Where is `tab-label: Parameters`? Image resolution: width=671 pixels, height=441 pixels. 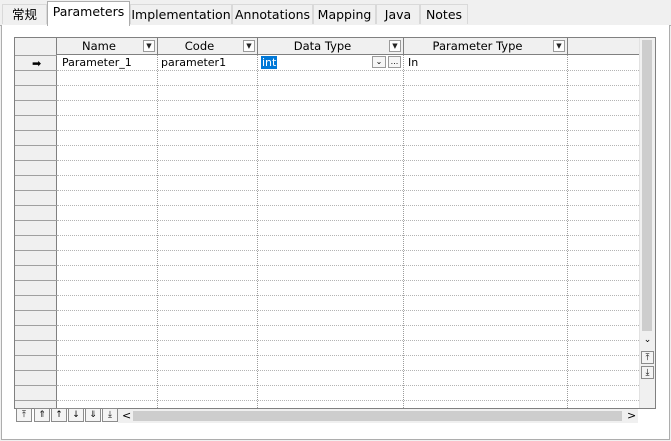 tab-label: Parameters is located at coordinates (88, 11).